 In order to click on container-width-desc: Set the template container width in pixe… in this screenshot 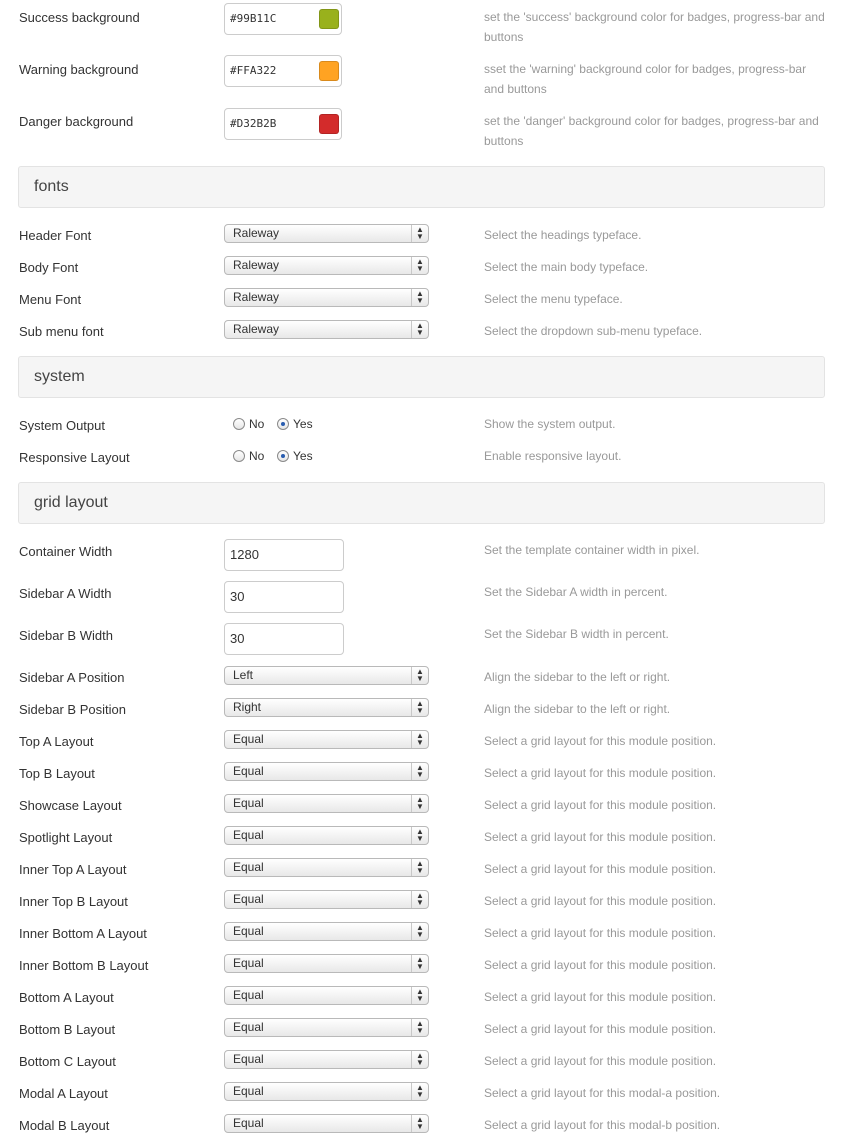, I will do `click(592, 550)`.